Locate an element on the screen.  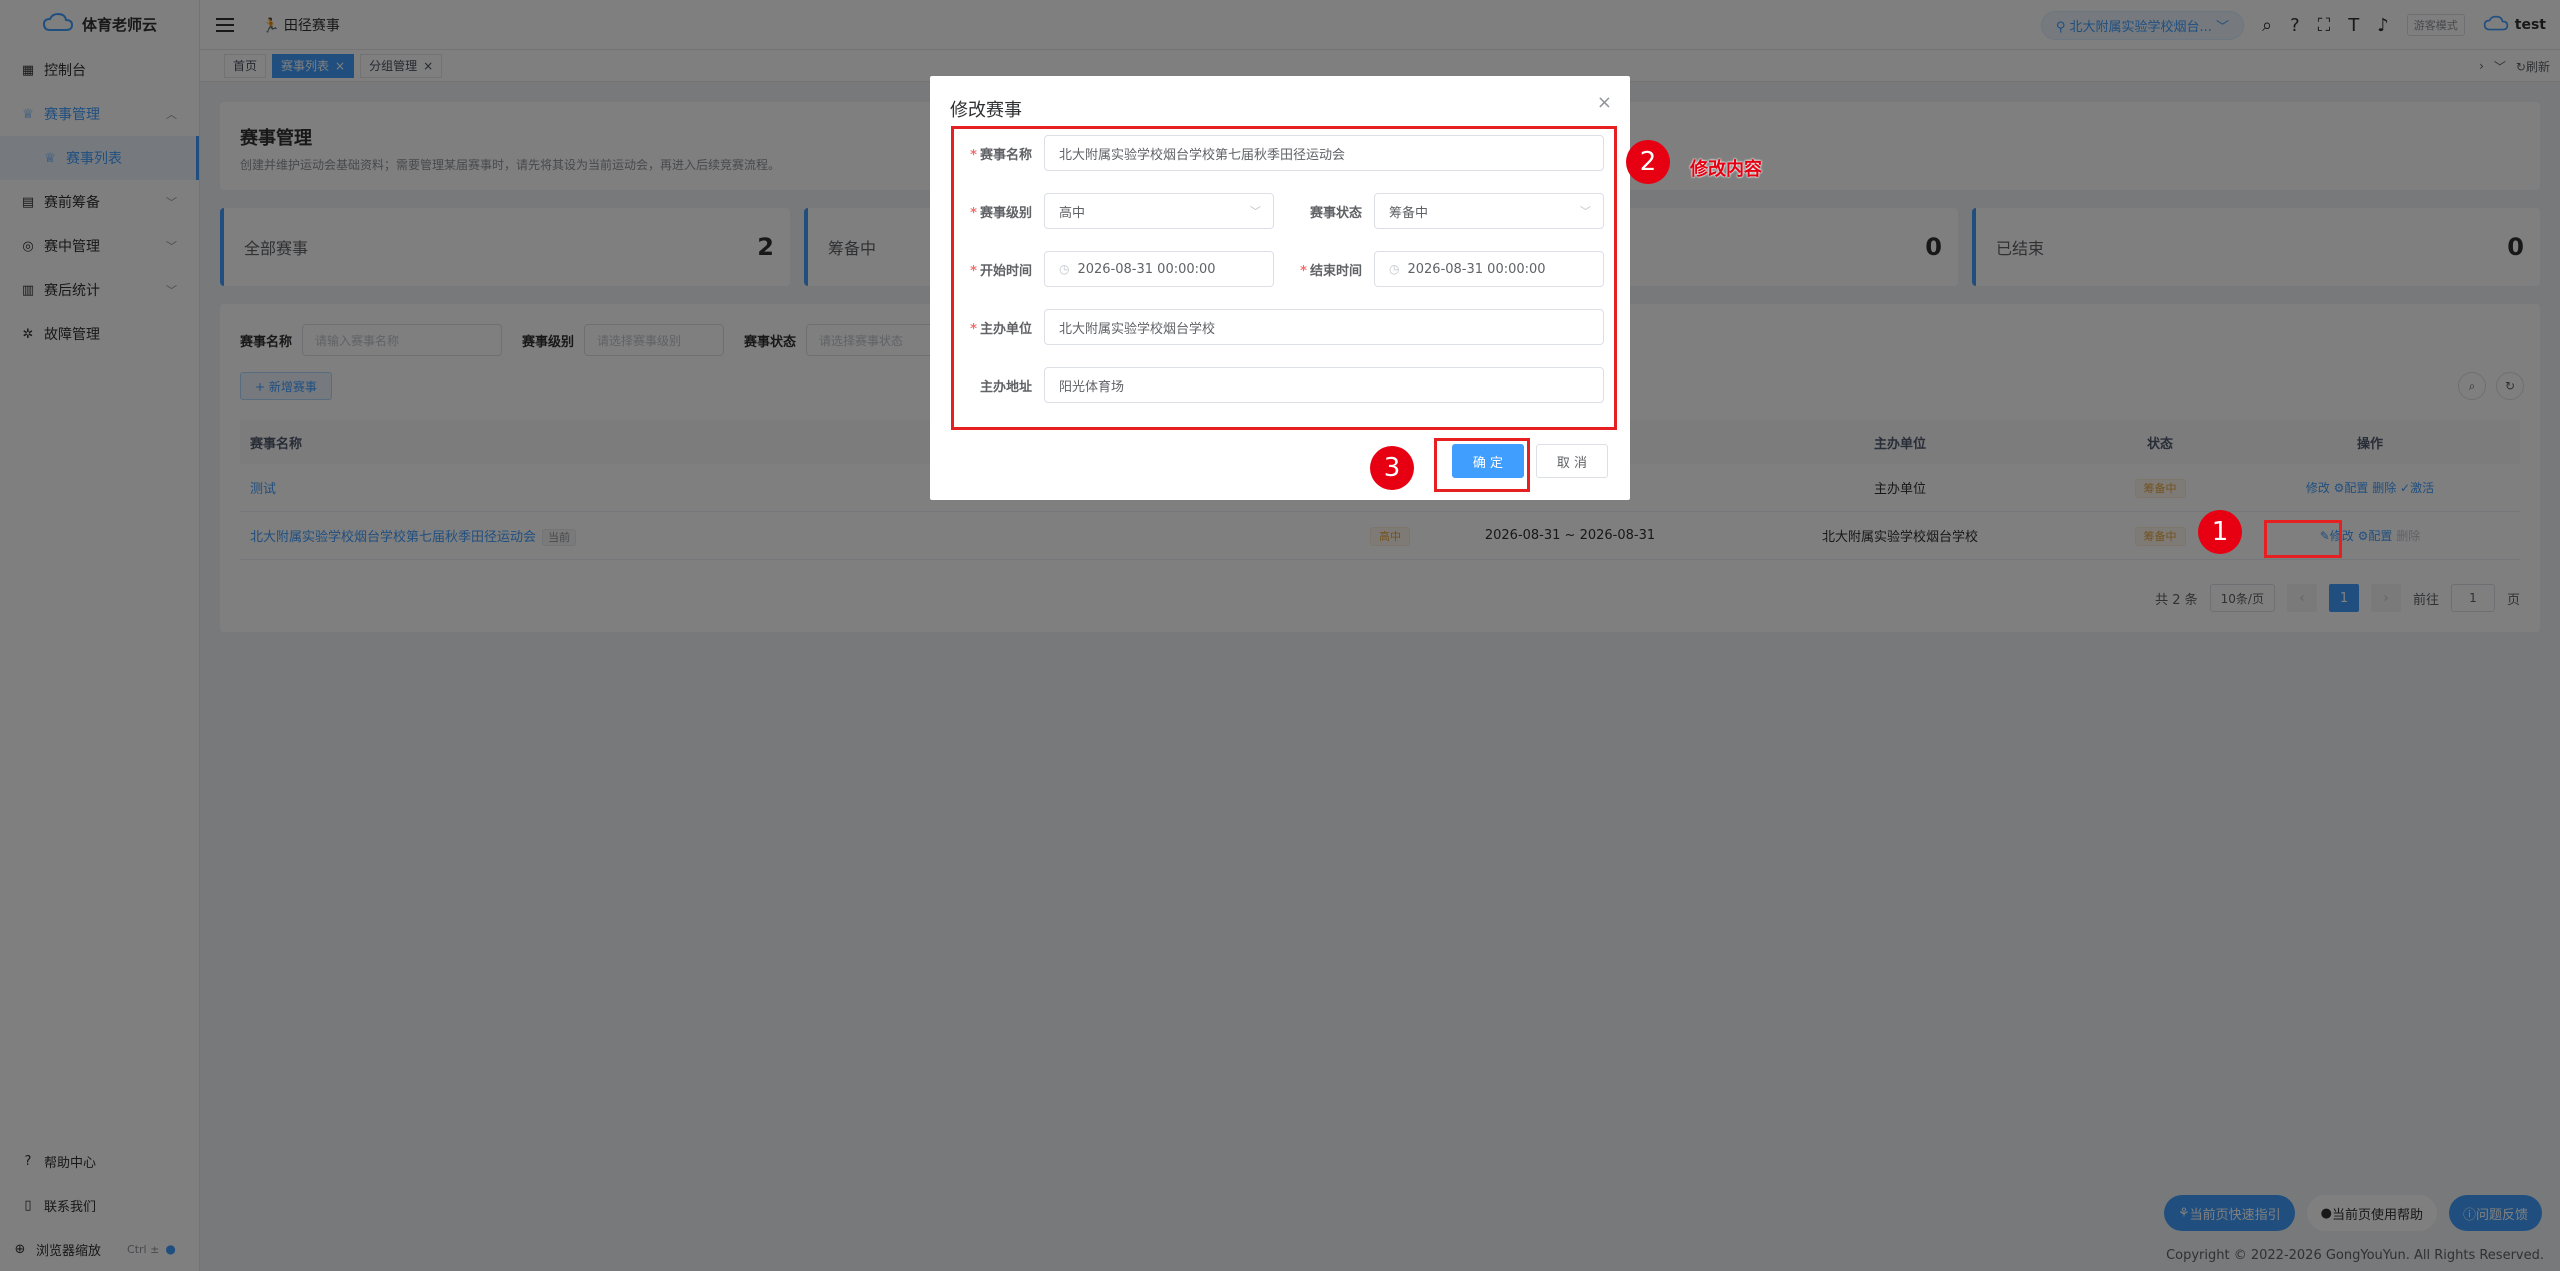
dialog-title: 修改赛事 is located at coordinates (986, 110).